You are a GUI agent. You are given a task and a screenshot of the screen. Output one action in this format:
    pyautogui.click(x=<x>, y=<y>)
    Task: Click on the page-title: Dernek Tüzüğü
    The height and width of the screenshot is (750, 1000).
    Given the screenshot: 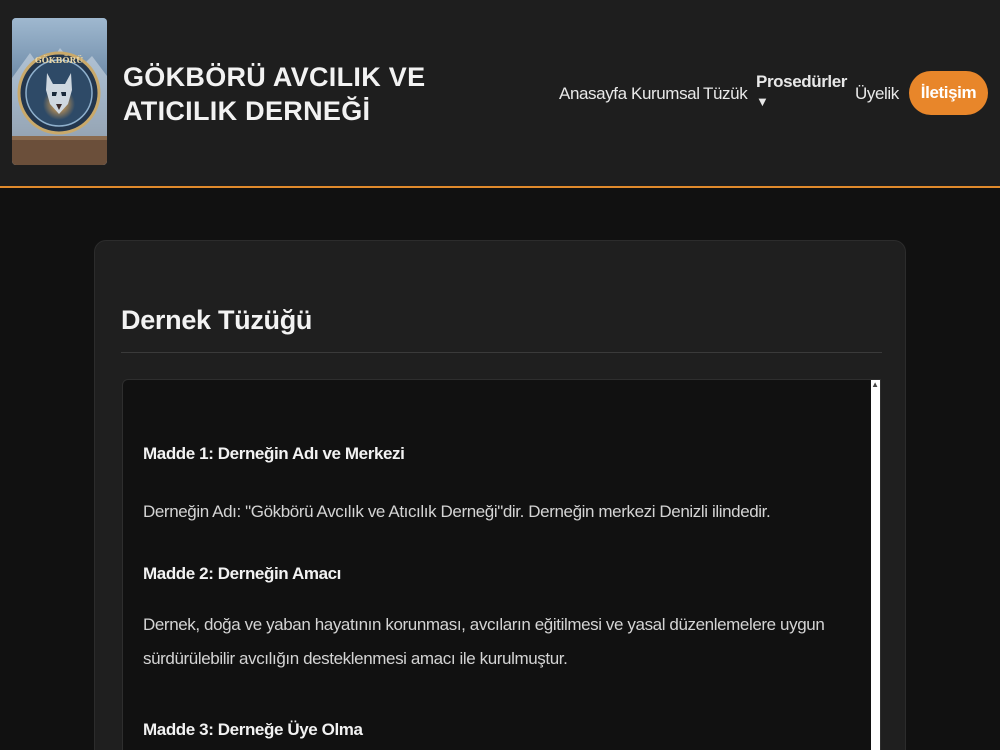 What is the action you would take?
    pyautogui.click(x=217, y=320)
    